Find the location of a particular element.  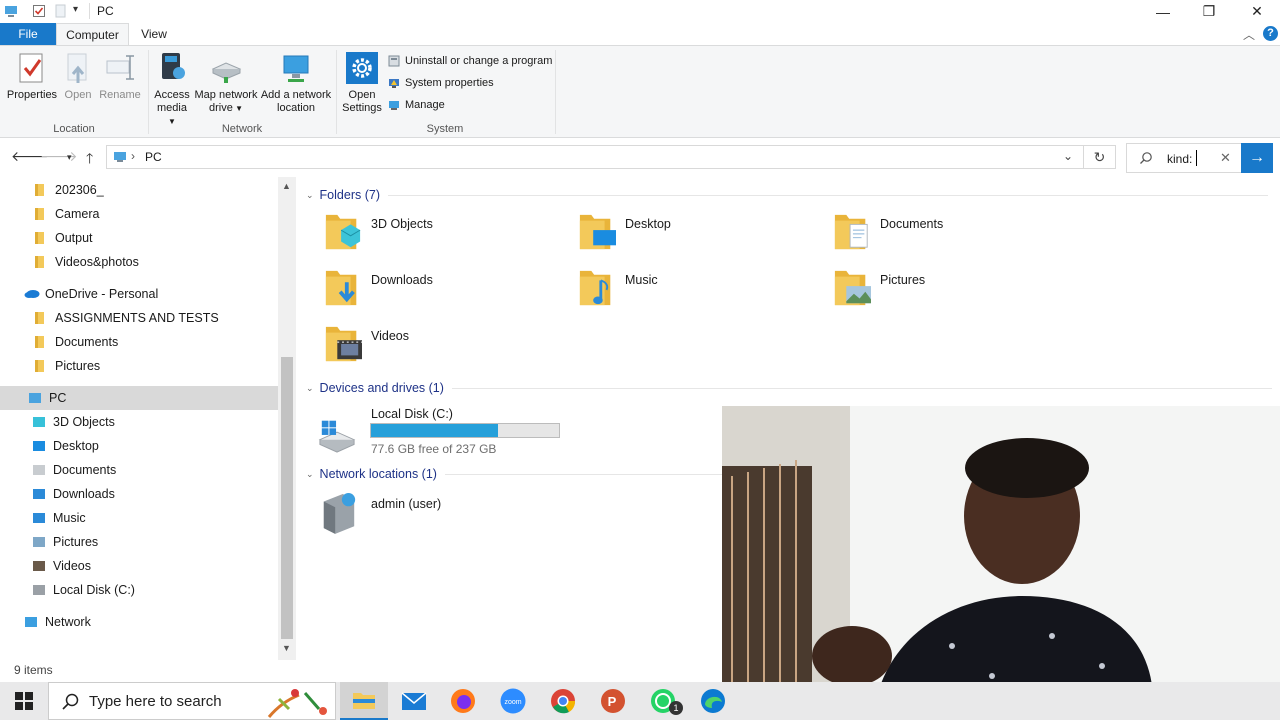

recent-locations-chevron-icon: ▾ is located at coordinates (69, 157).